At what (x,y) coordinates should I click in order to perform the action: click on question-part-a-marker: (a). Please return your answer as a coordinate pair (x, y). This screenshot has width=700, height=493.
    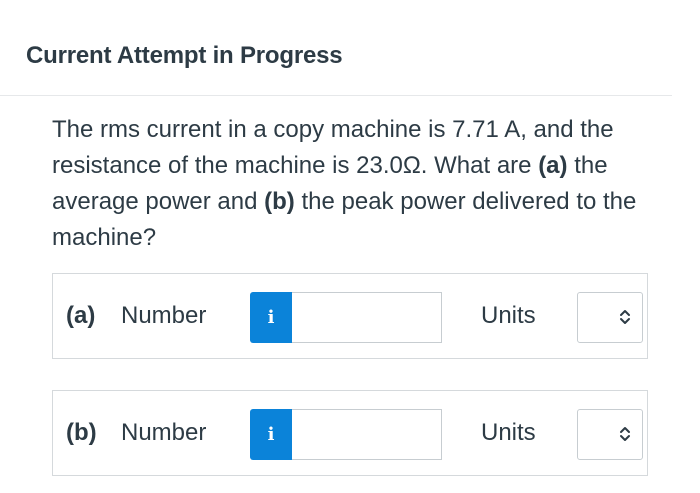
    Looking at the image, I should click on (553, 165).